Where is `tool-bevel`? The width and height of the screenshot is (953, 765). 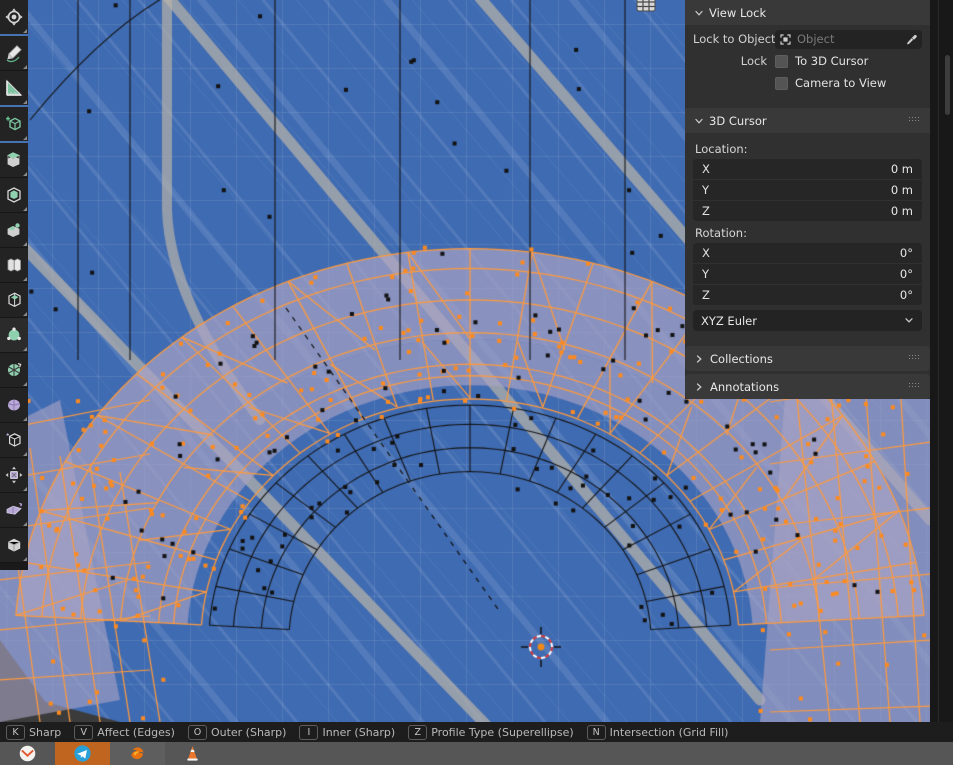 tool-bevel is located at coordinates (14, 230).